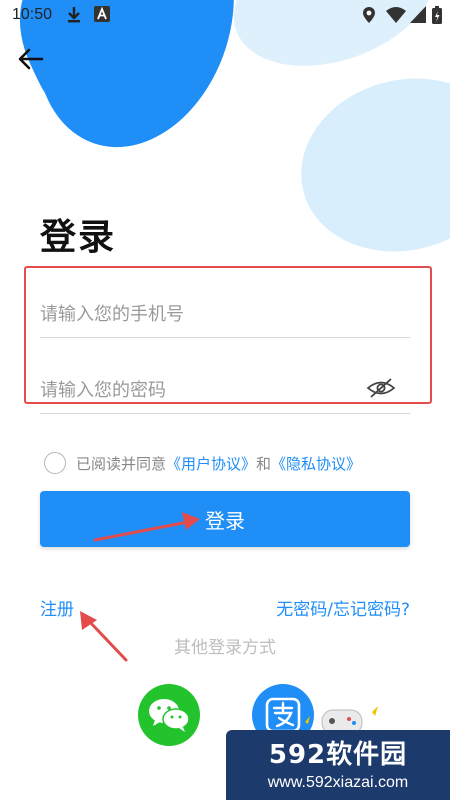  I want to click on forgot-password-link: 无密码/忘记密码?, so click(343, 607).